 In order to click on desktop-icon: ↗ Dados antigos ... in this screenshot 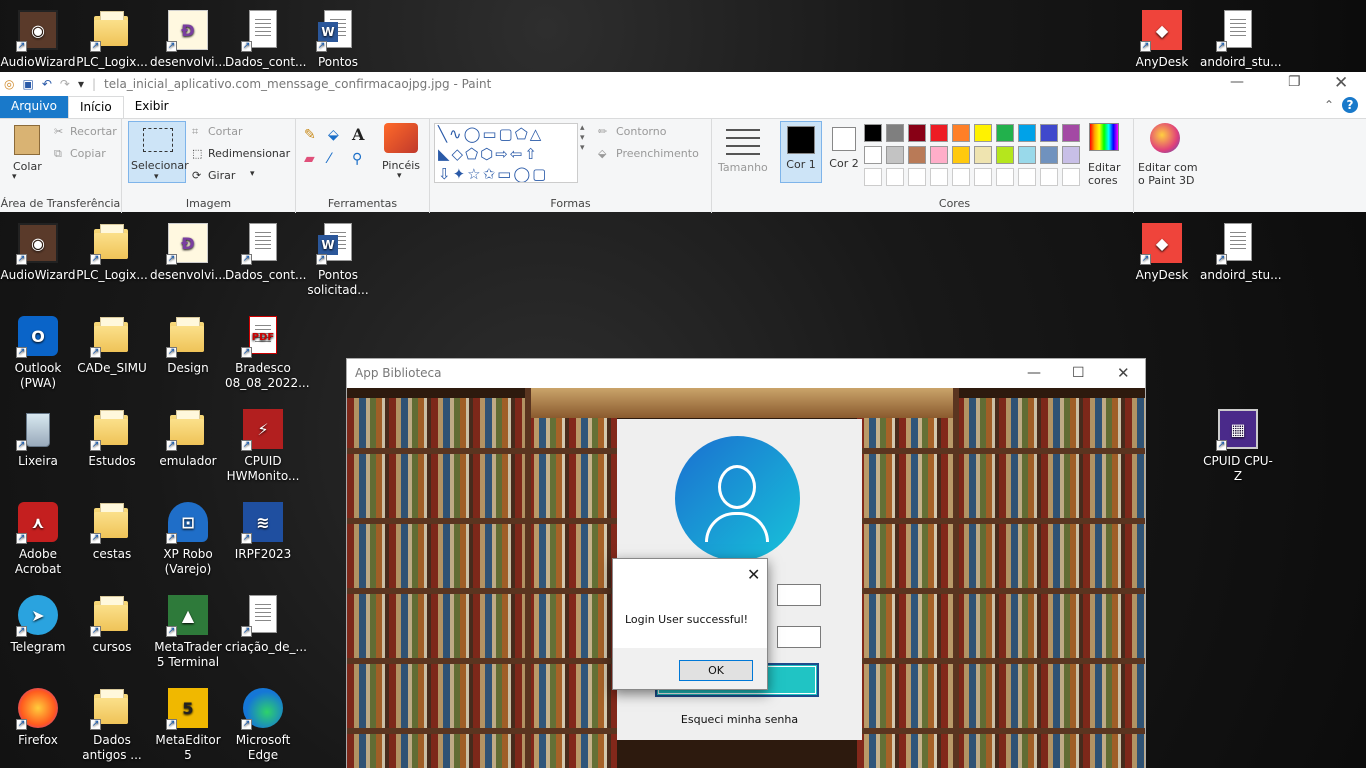, I will do `click(112, 724)`.